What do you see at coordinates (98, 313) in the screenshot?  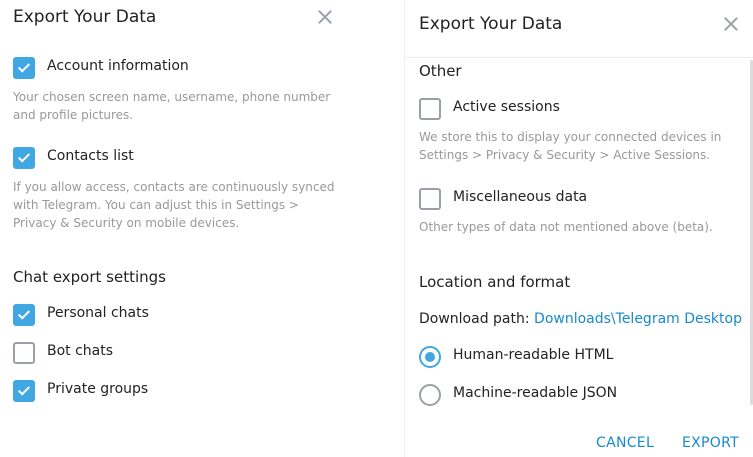 I see `personal-chats-label: Personal chats` at bounding box center [98, 313].